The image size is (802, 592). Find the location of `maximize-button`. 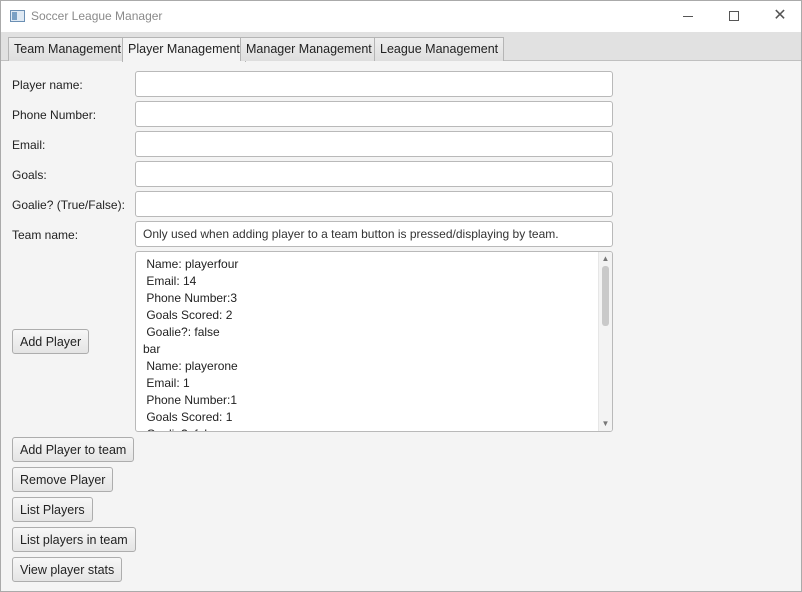

maximize-button is located at coordinates (734, 16).